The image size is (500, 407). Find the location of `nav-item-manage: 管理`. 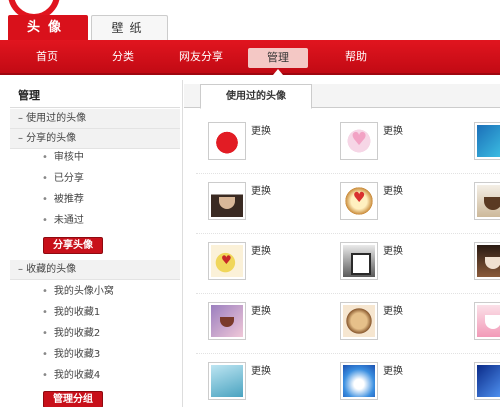

nav-item-manage: 管理 is located at coordinates (278, 58).